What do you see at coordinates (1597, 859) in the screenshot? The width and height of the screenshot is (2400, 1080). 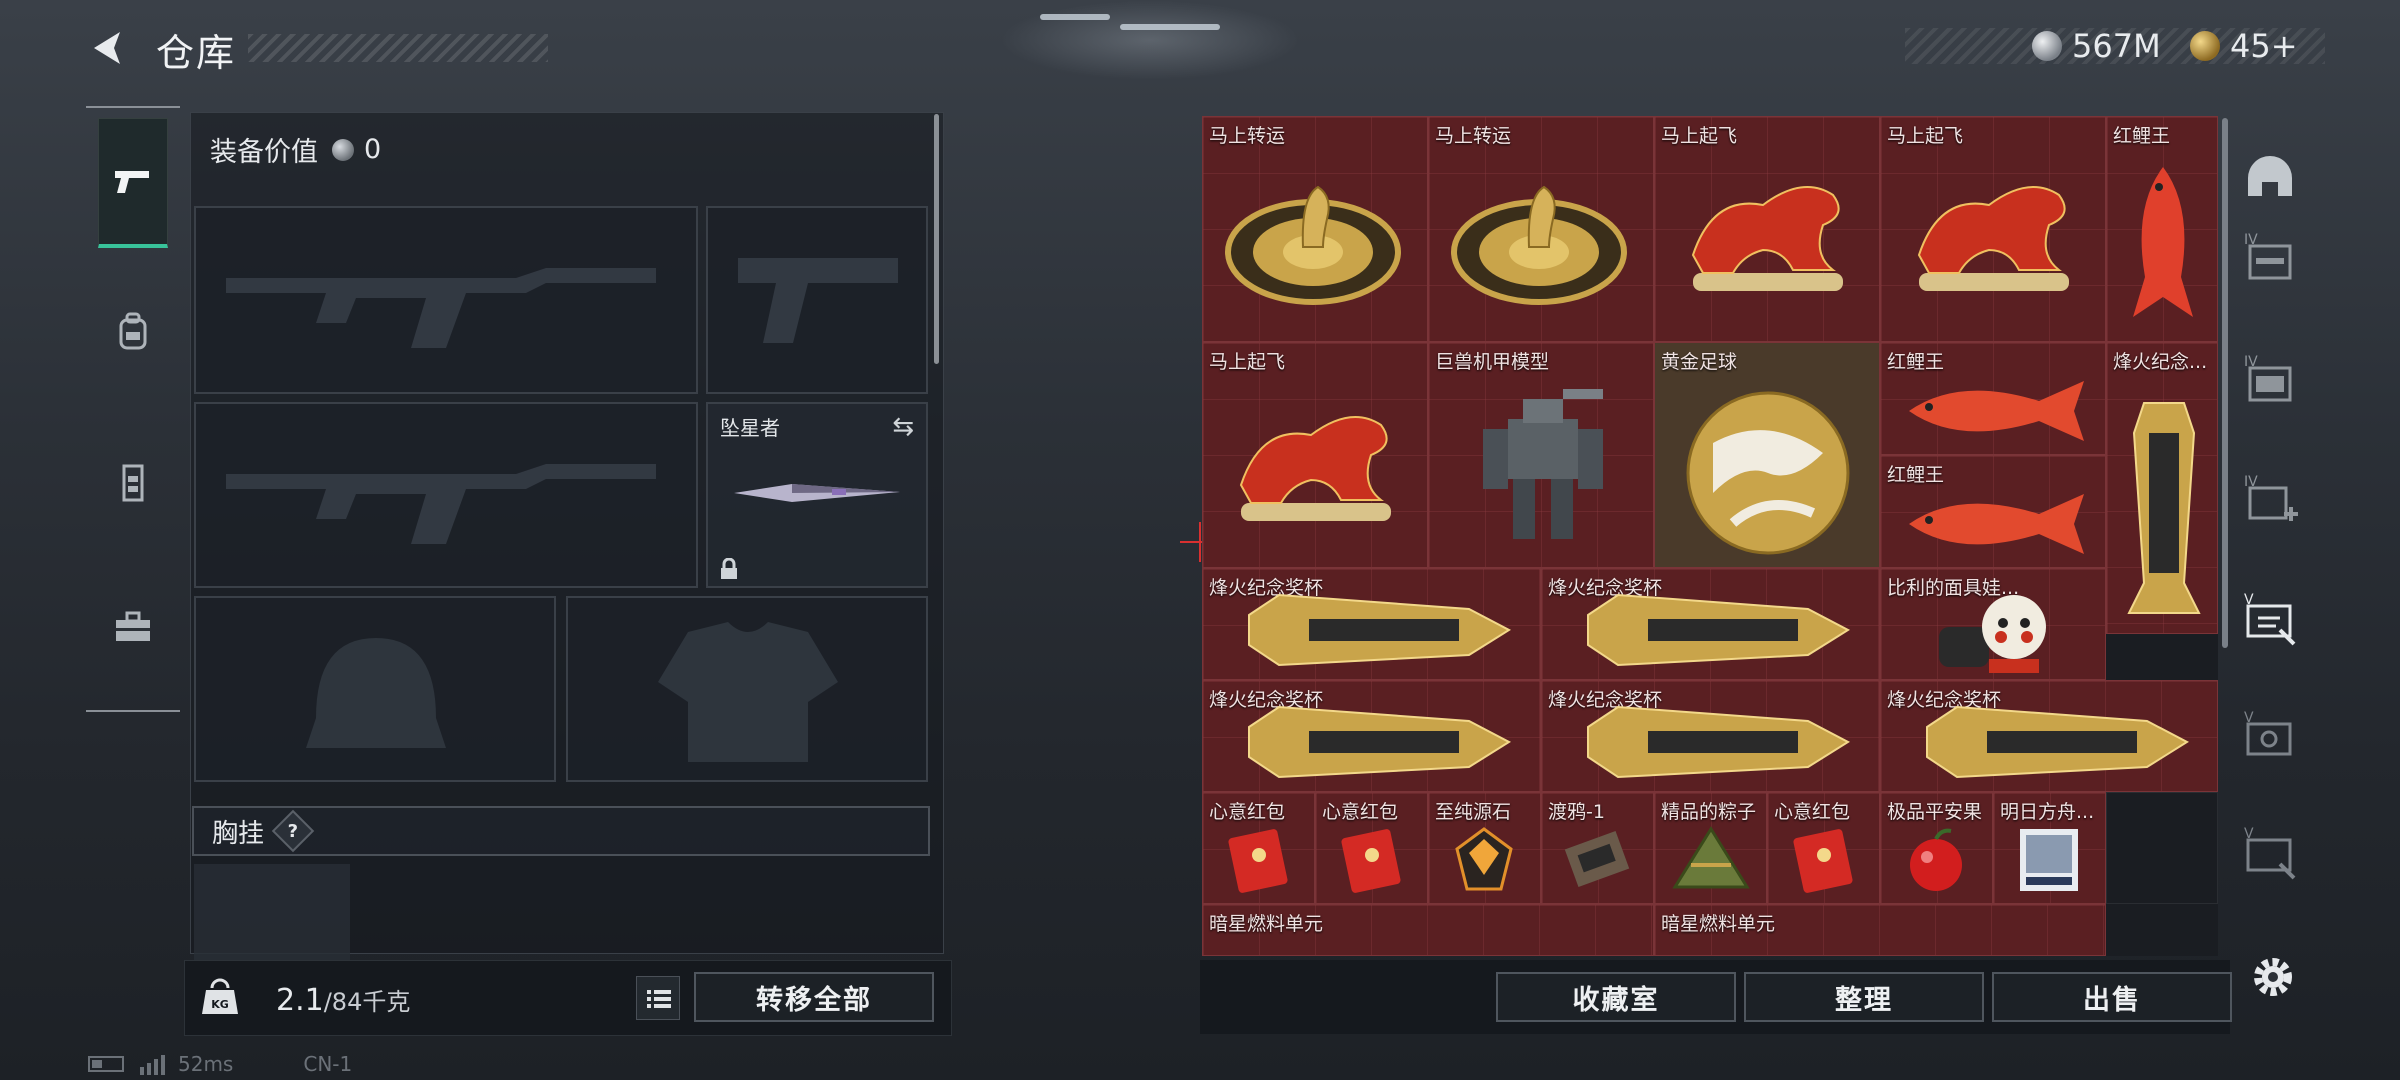 I see `chip-icon` at bounding box center [1597, 859].